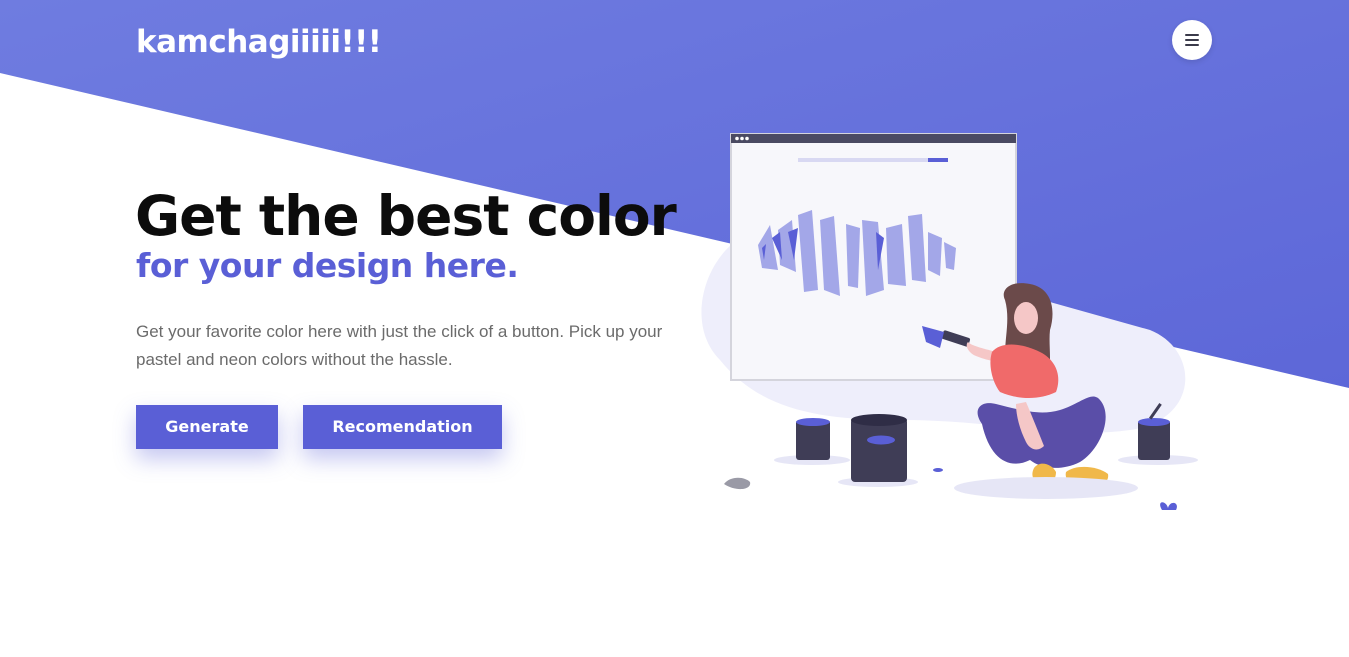  I want to click on menu-button, so click(1192, 40).